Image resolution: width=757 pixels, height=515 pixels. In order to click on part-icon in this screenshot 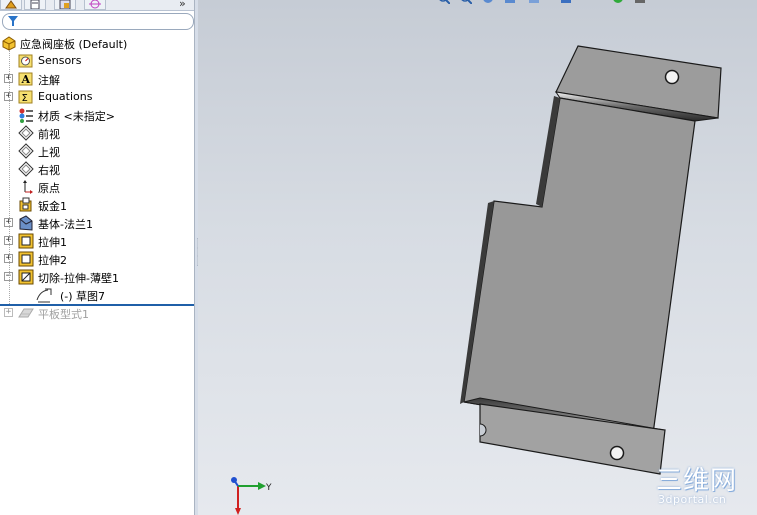, I will do `click(9, 43)`.